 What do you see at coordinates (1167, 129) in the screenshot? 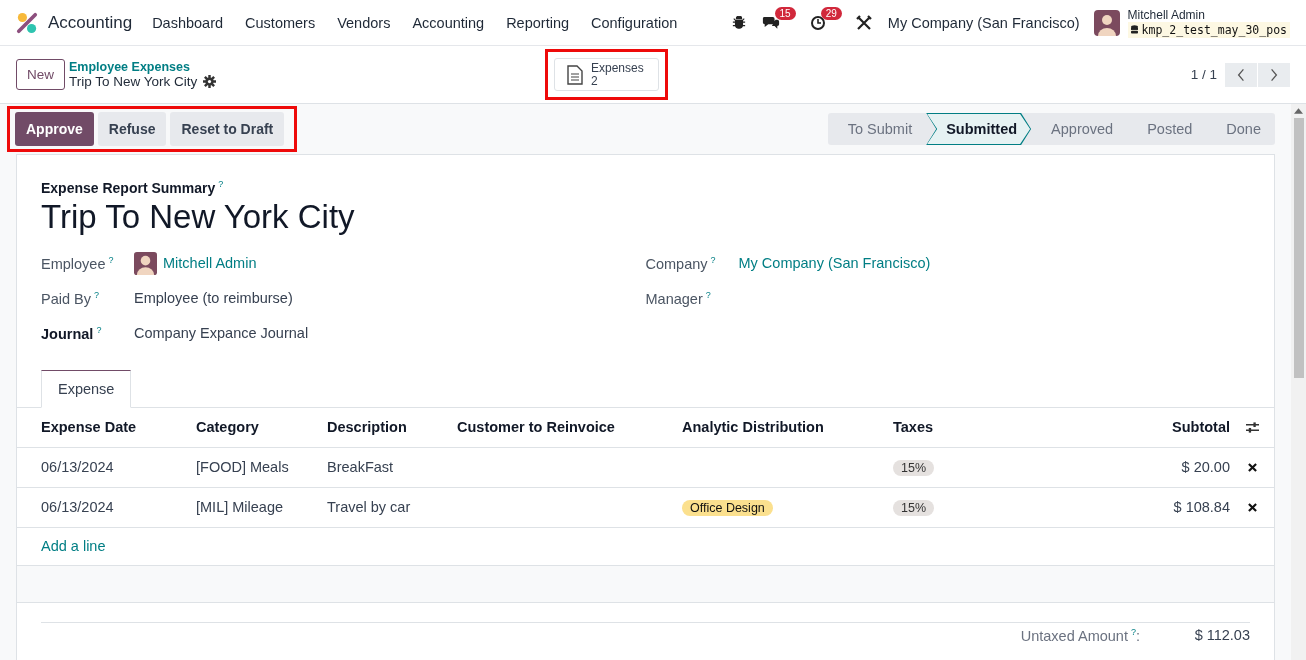
I see `status-stage: Posted` at bounding box center [1167, 129].